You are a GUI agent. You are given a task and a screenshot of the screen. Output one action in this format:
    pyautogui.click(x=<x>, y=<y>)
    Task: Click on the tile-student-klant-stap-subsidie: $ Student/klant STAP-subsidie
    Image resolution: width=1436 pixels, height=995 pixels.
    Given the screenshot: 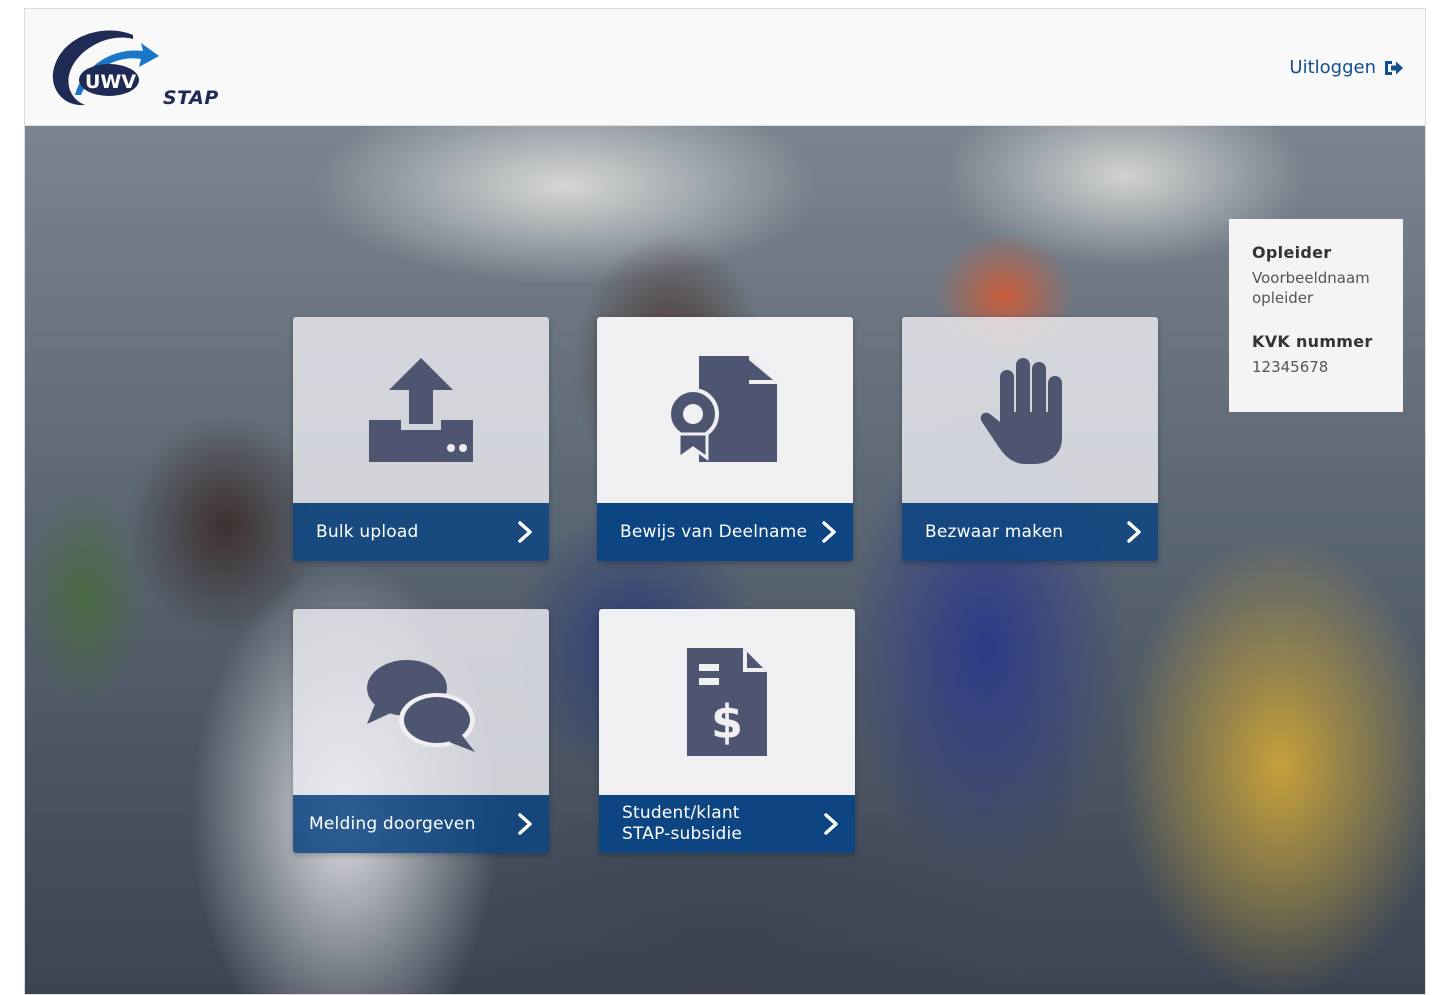 What is the action you would take?
    pyautogui.click(x=727, y=731)
    